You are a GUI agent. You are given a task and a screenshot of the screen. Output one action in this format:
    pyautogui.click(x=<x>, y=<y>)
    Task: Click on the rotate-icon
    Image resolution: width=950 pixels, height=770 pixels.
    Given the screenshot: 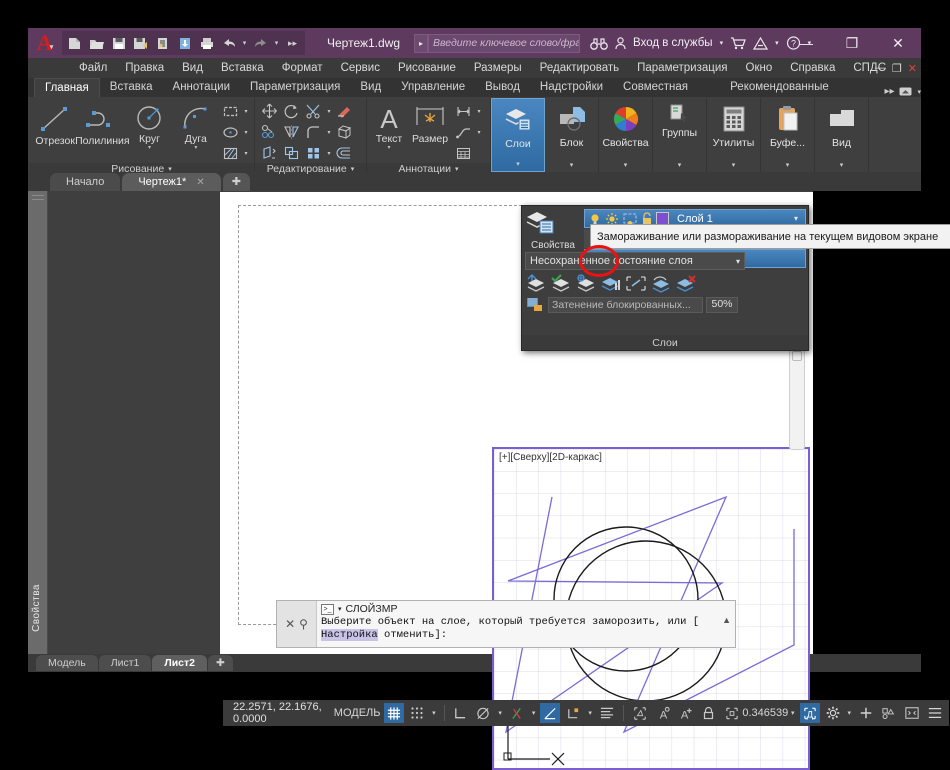 What is the action you would take?
    pyautogui.click(x=291, y=111)
    